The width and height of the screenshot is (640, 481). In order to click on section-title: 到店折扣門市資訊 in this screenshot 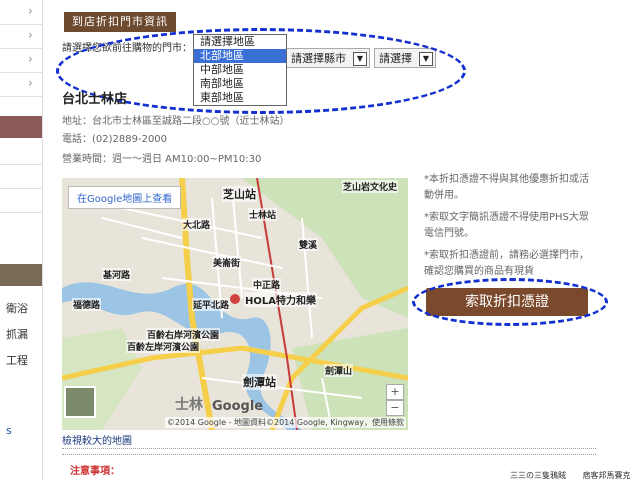, I will do `click(120, 22)`.